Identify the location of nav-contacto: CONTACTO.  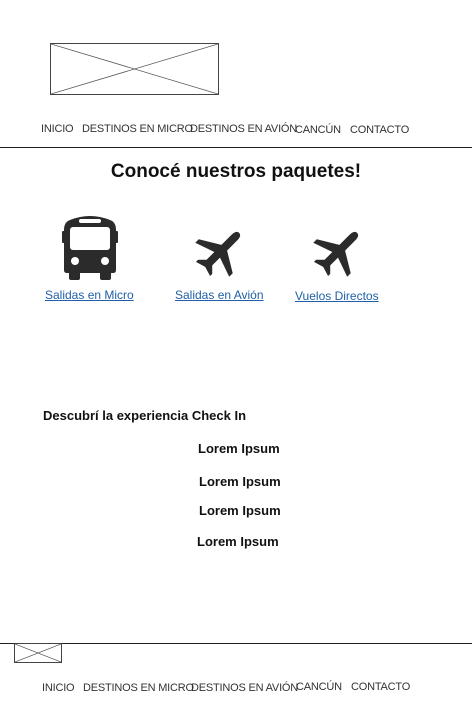
(379, 130).